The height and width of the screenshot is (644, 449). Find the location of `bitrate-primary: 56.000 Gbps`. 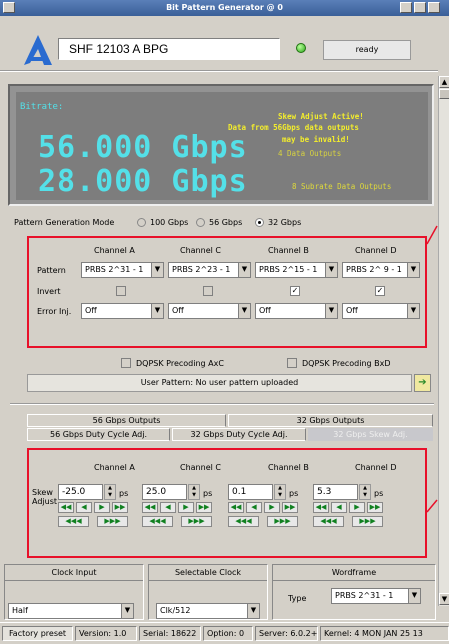

bitrate-primary: 56.000 Gbps is located at coordinates (143, 147).